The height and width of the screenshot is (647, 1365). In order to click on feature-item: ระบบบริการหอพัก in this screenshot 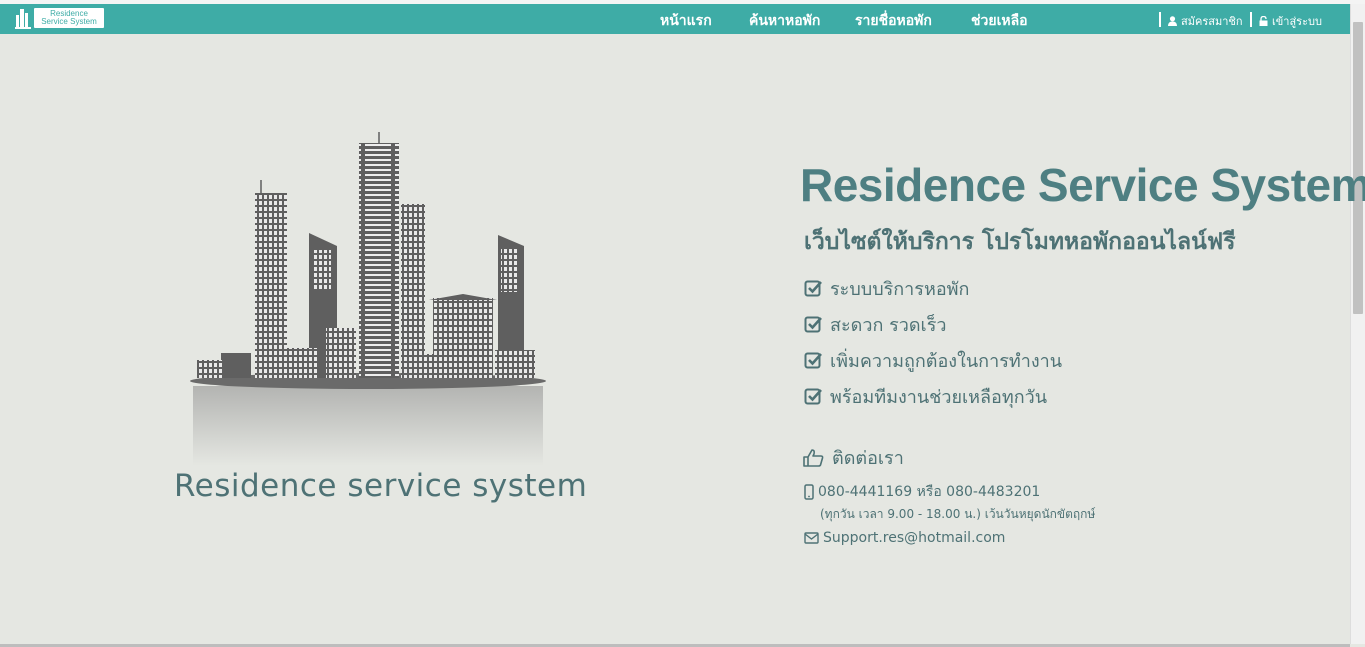, I will do `click(933, 288)`.